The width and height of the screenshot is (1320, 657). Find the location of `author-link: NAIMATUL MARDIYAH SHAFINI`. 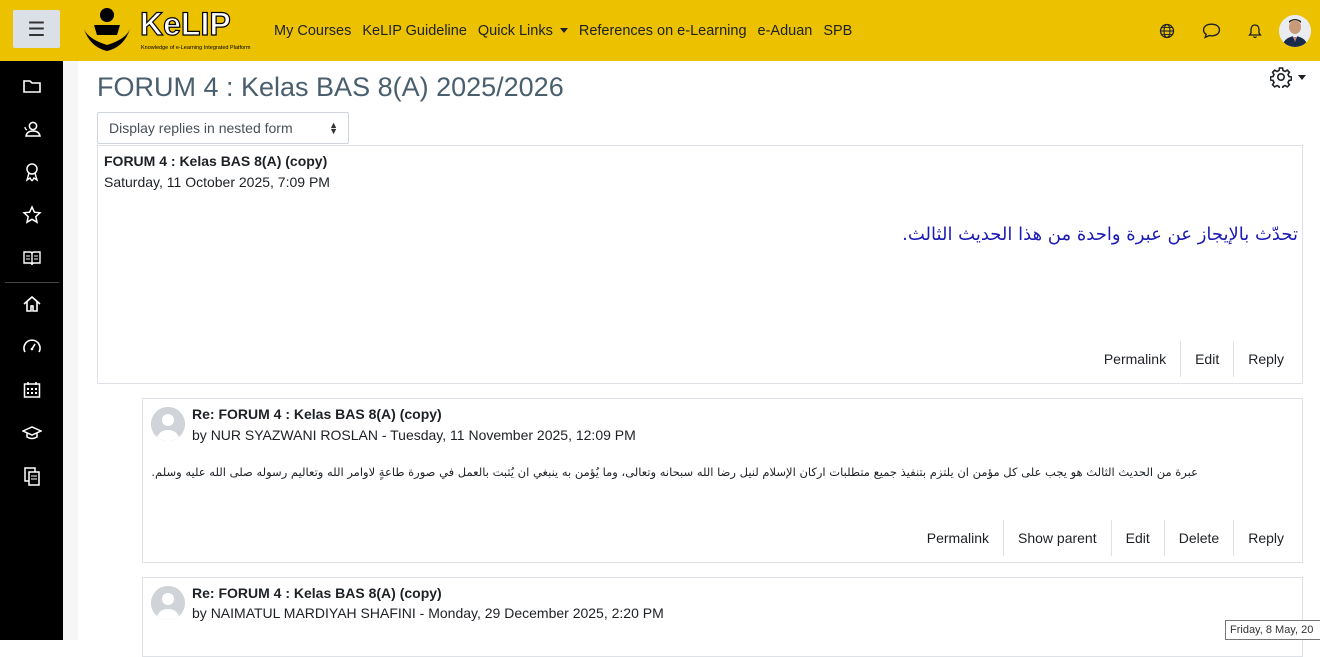

author-link: NAIMATUL MARDIYAH SHAFINI is located at coordinates (313, 613).